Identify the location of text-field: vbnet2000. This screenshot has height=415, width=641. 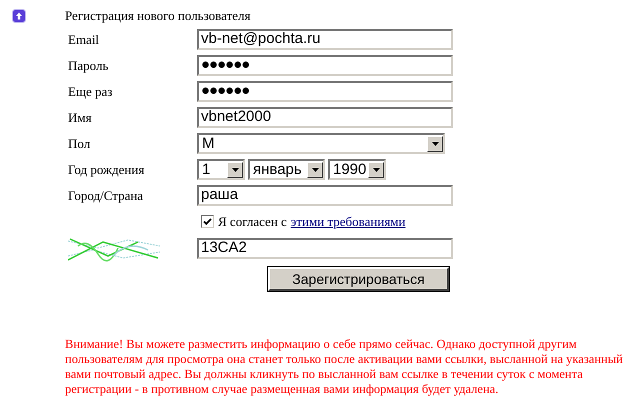
(325, 117).